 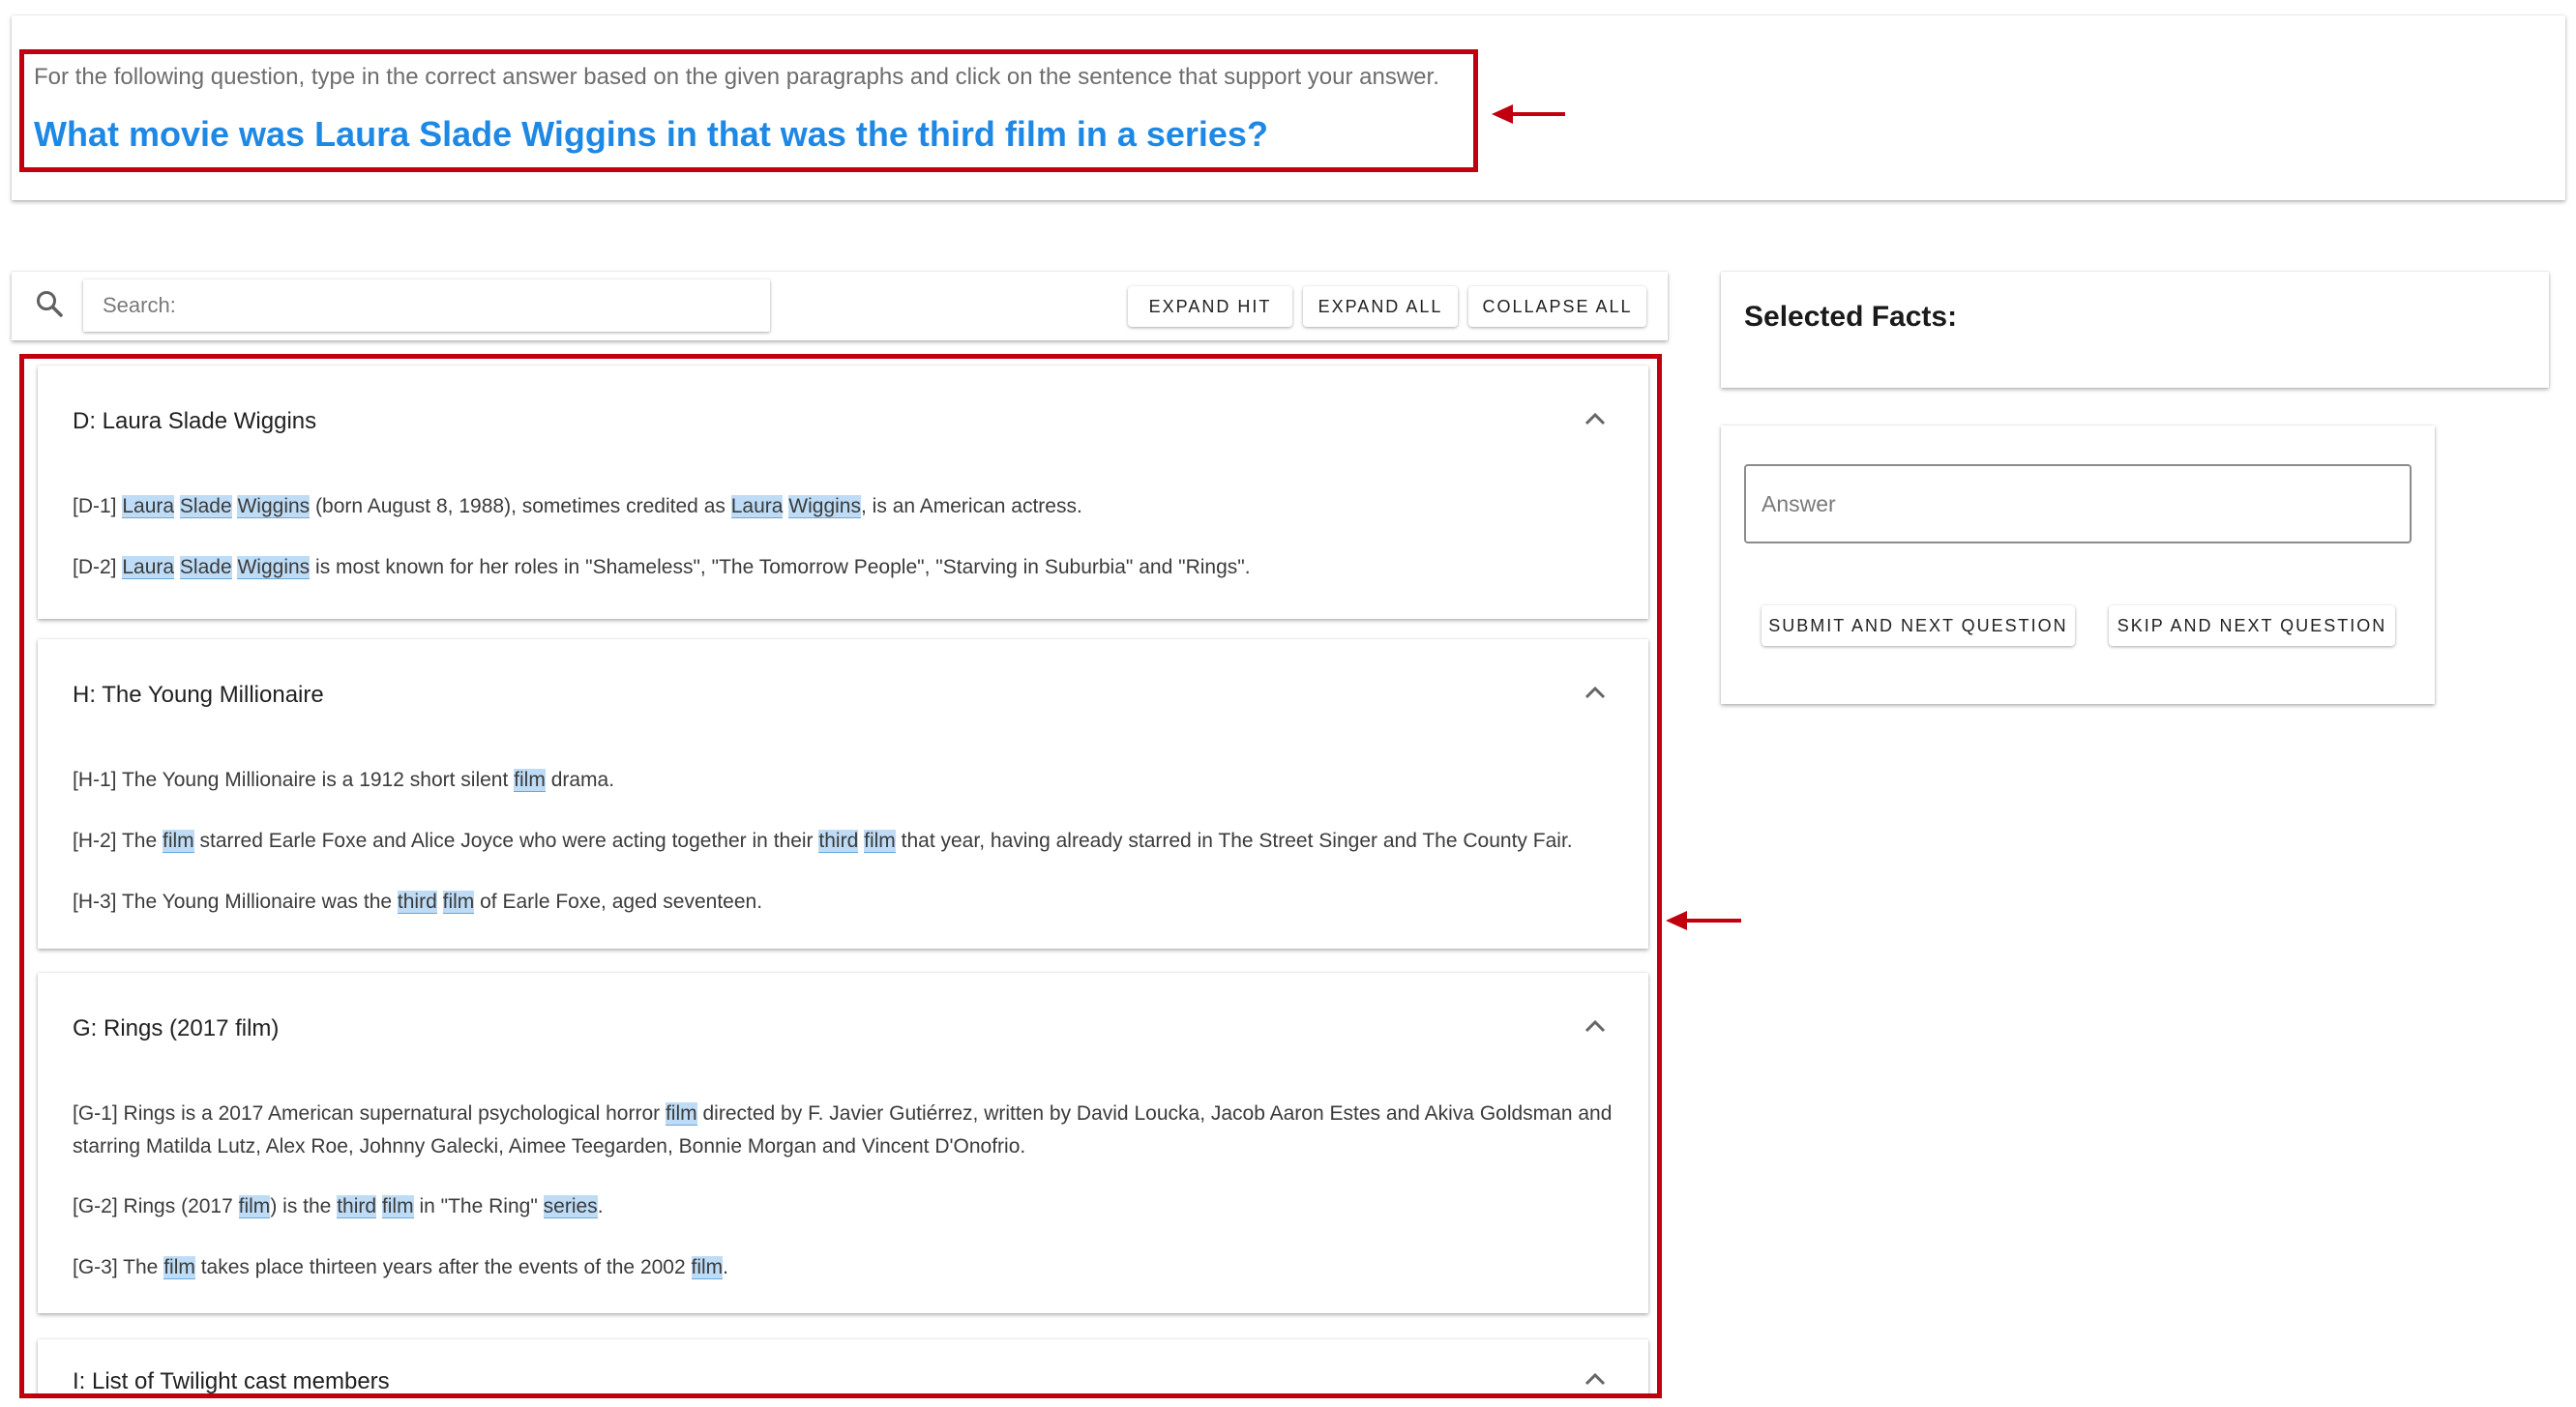 I want to click on collapse-all-button: COLLAPSE ALL, so click(x=1557, y=306).